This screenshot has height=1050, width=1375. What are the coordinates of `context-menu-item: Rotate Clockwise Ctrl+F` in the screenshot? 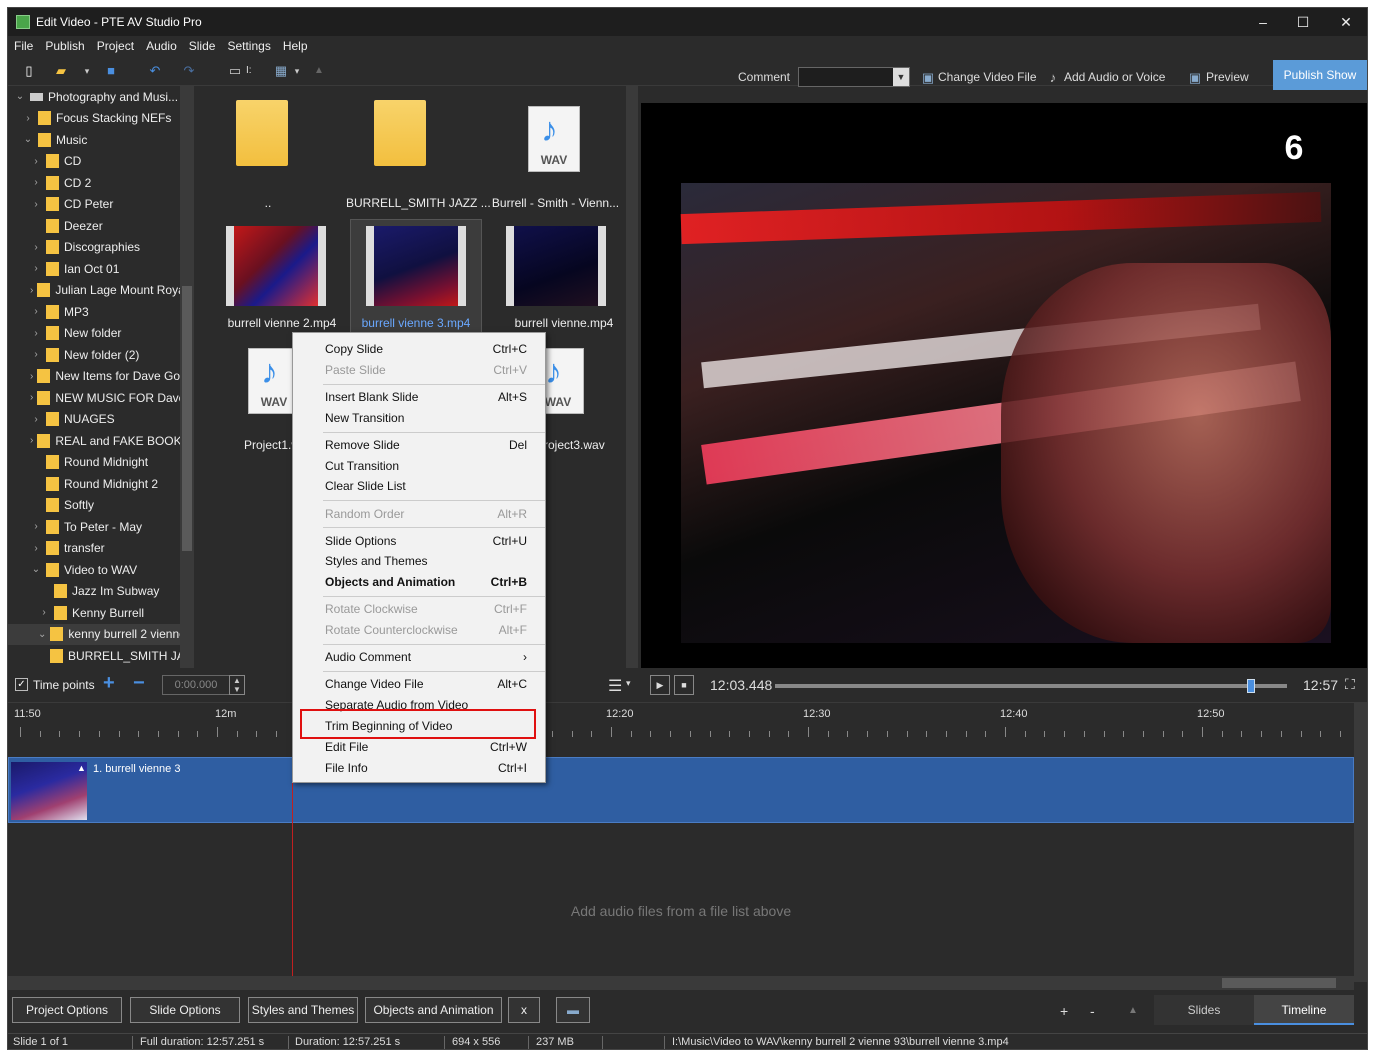 It's located at (419, 609).